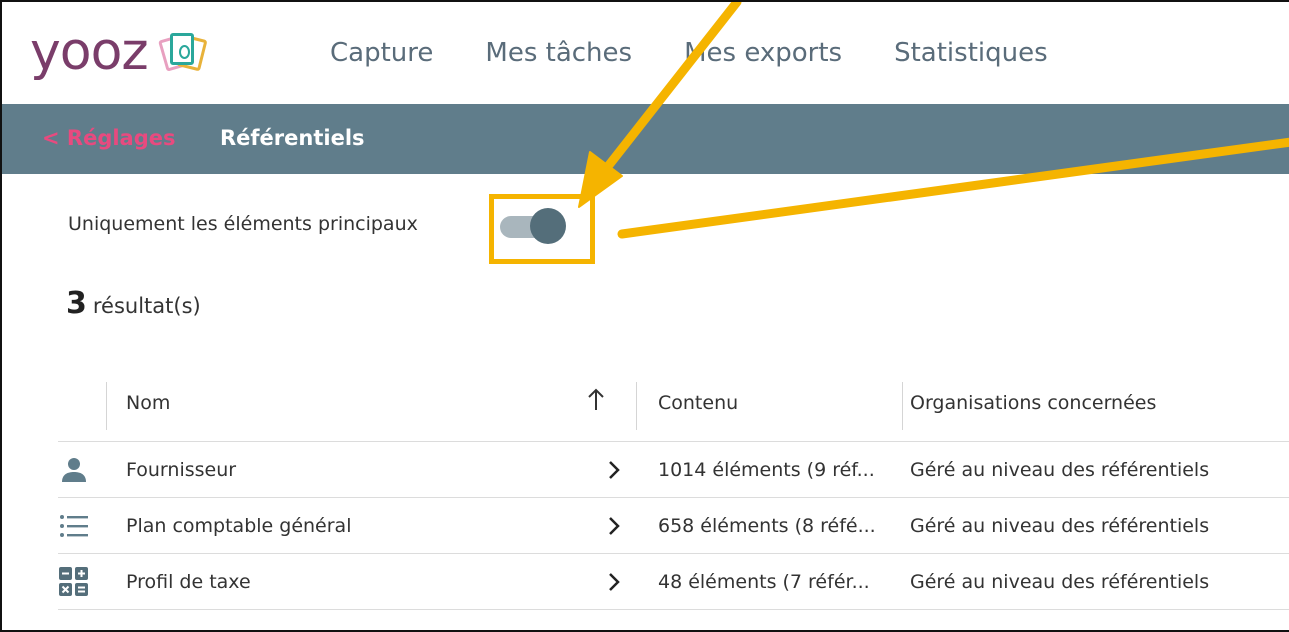 The width and height of the screenshot is (1289, 632). What do you see at coordinates (74, 470) in the screenshot?
I see `person-icon` at bounding box center [74, 470].